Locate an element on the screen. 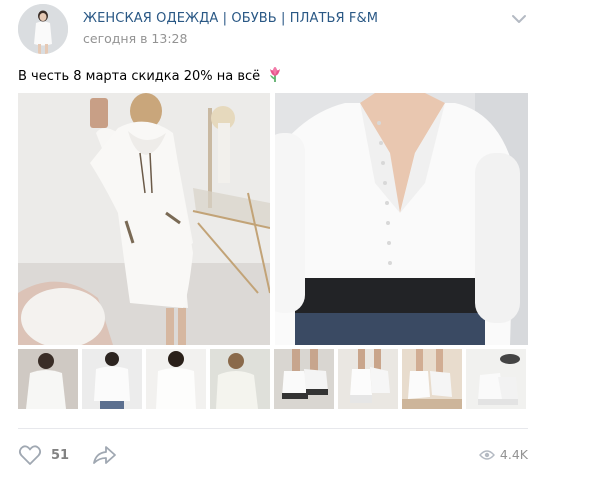 The width and height of the screenshot is (595, 489). views-counter: 4.4K is located at coordinates (503, 454).